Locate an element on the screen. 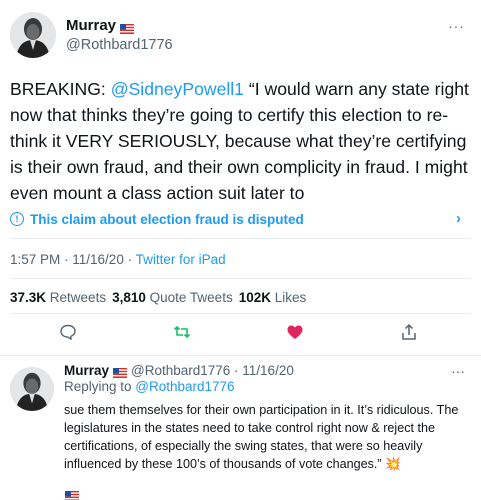 This screenshot has width=481, height=500. author-name: Murray is located at coordinates (91, 25).